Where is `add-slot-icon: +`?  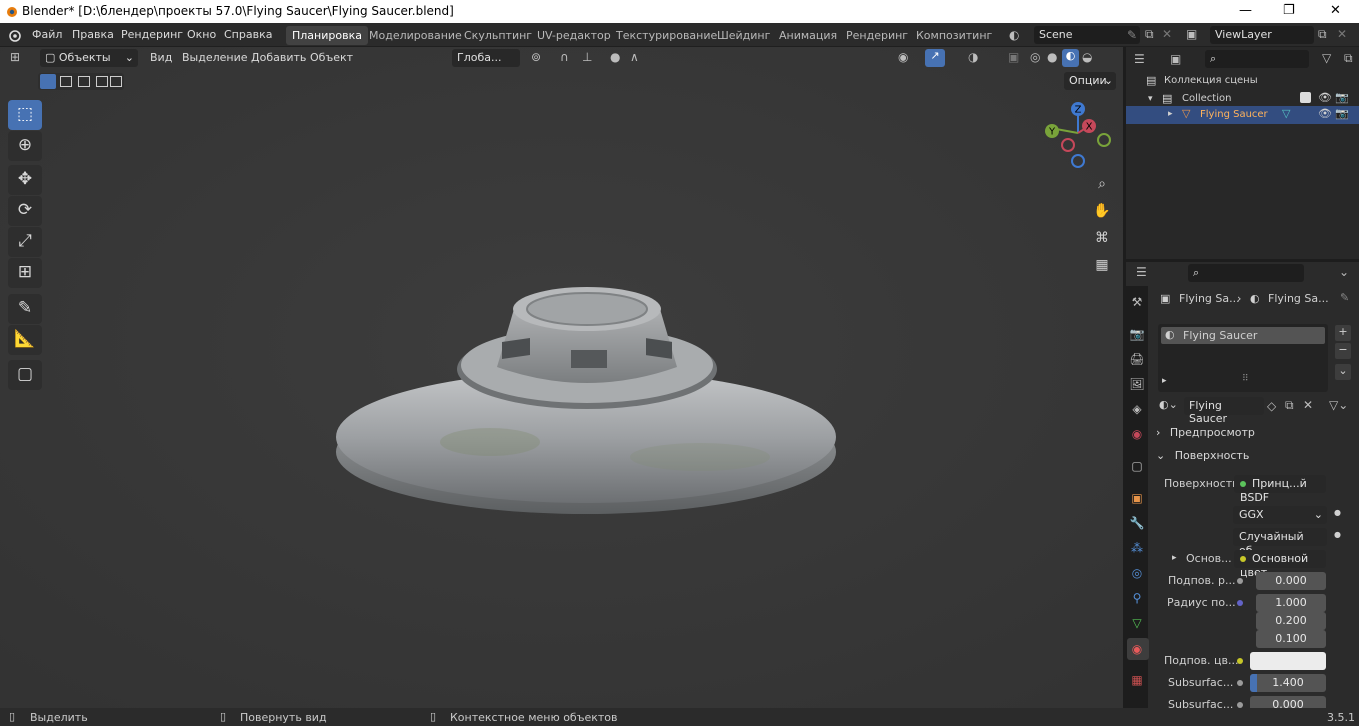
add-slot-icon: + is located at coordinates (1343, 333).